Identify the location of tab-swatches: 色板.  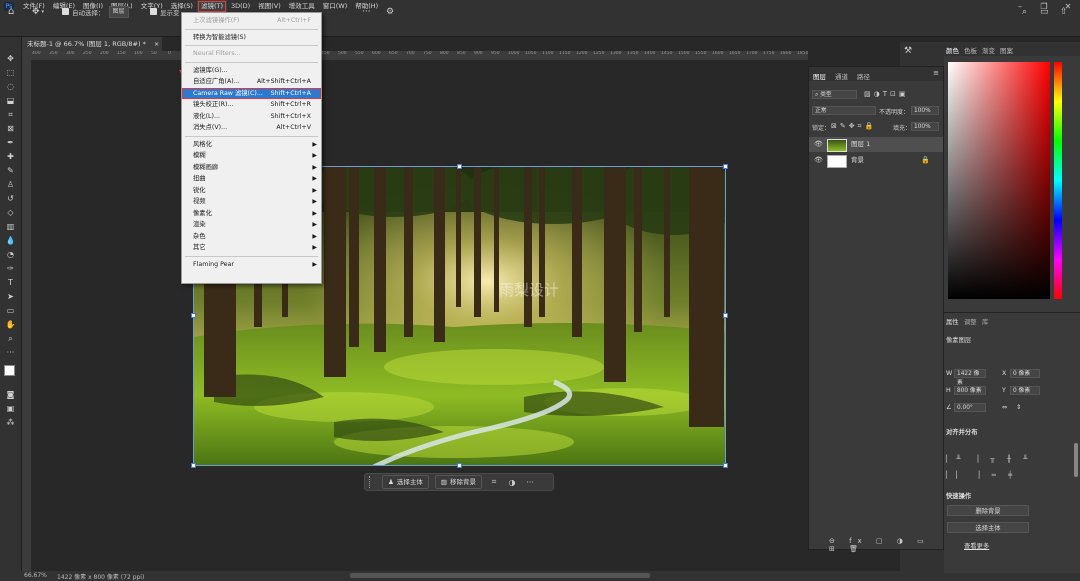
(970, 50).